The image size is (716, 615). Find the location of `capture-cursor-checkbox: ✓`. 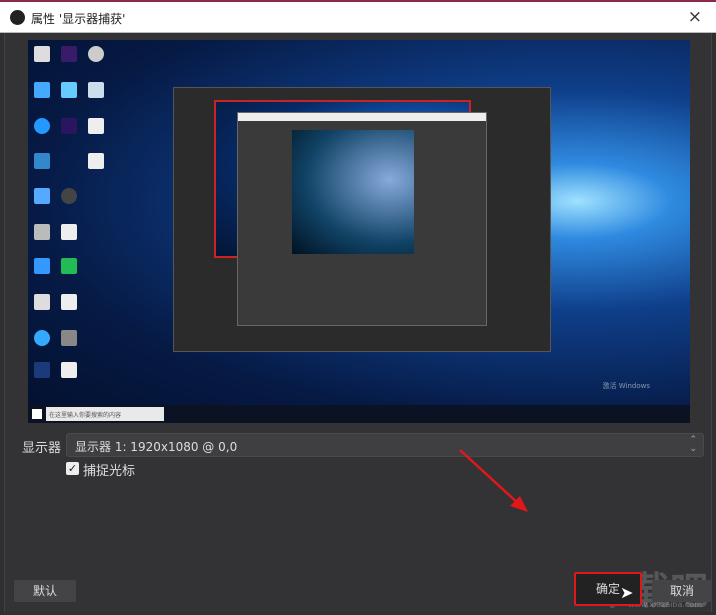

capture-cursor-checkbox: ✓ is located at coordinates (72, 468).